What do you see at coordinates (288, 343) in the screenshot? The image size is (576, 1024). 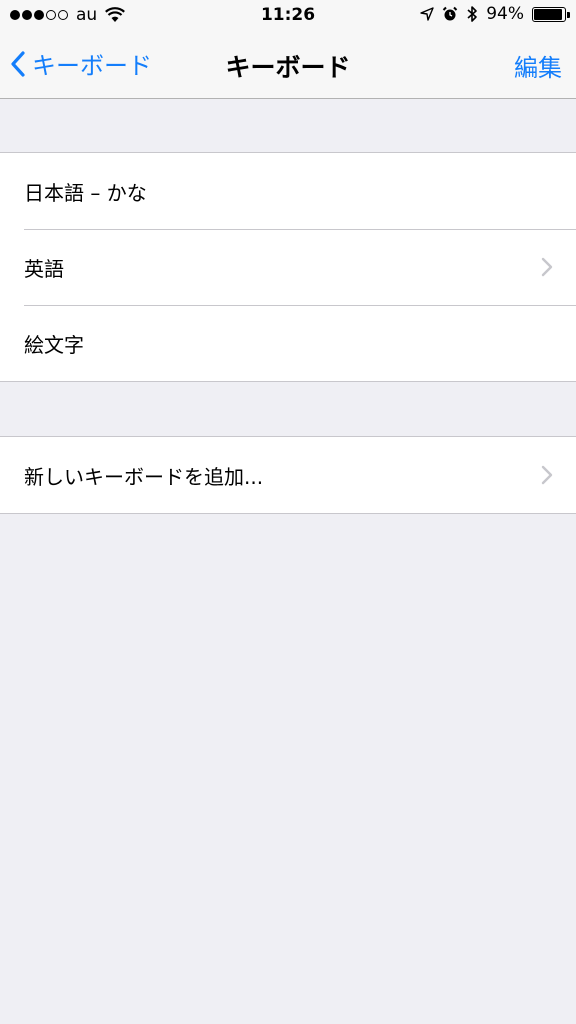 I see `list-item-emoji: 絵文字` at bounding box center [288, 343].